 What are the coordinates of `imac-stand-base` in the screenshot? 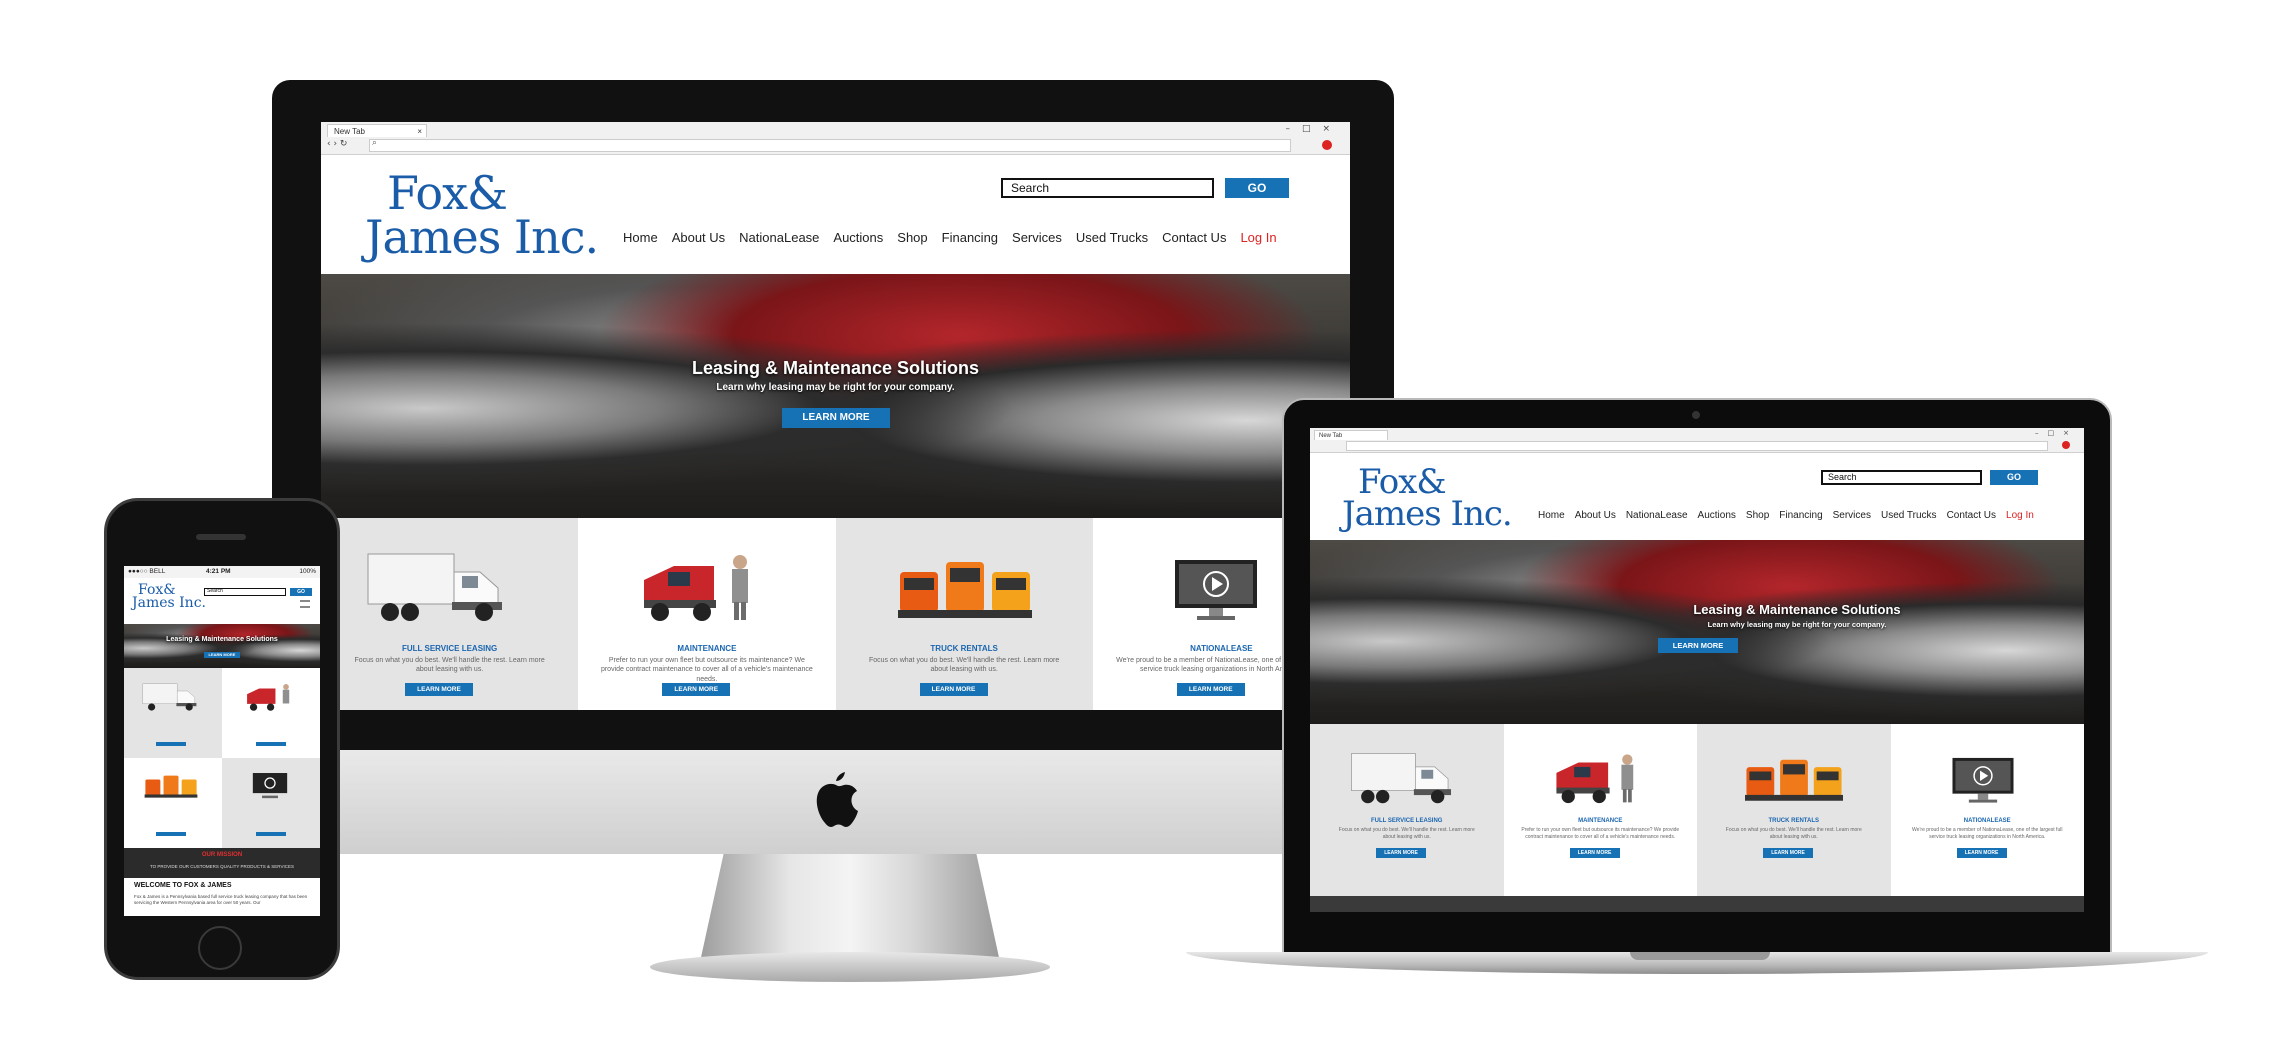 It's located at (850, 967).